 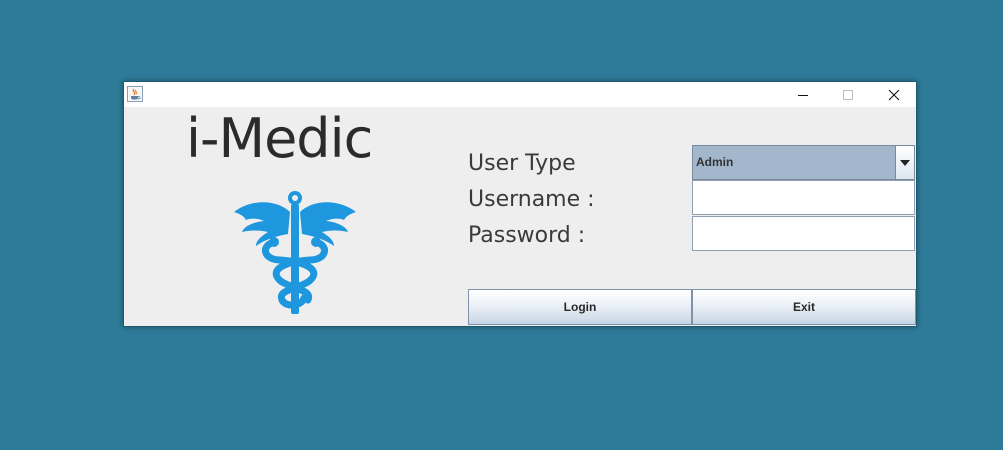 I want to click on app-logo-title: i-Medic, so click(x=279, y=138).